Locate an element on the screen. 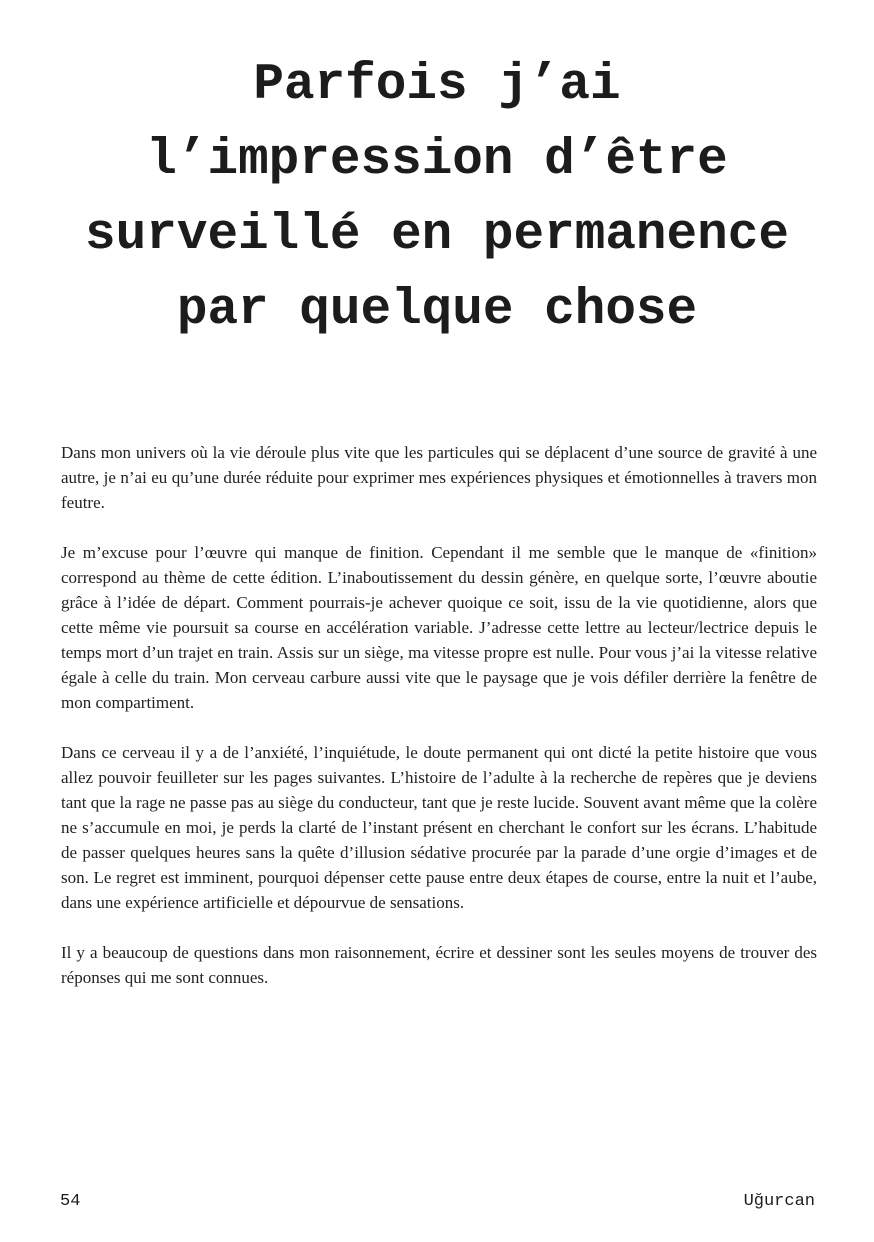 Image resolution: width=874 pixels, height=1242 pixels. author-name: Uğurcan is located at coordinates (779, 1201).